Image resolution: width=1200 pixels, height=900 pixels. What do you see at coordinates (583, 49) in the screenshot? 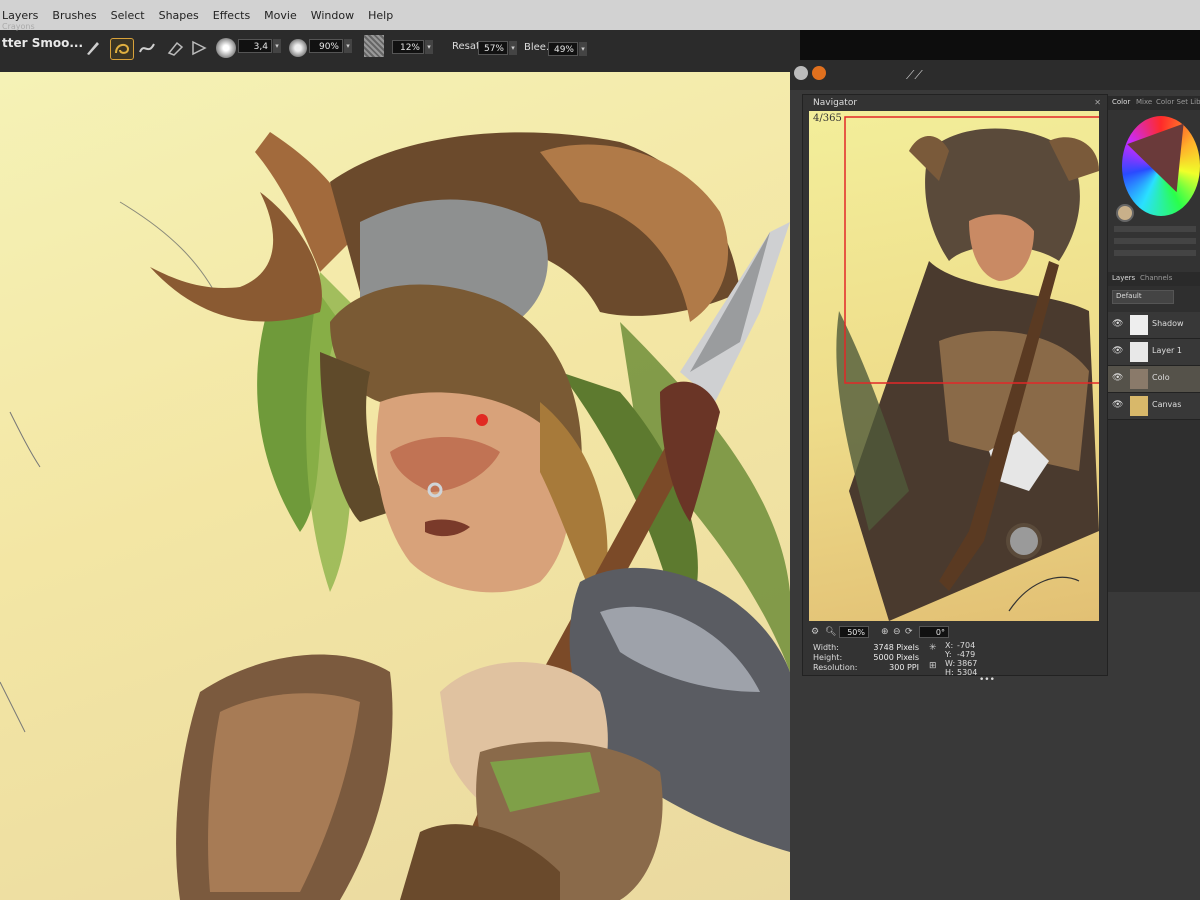
I see `bleed-dropdown-icon: ▾` at bounding box center [583, 49].